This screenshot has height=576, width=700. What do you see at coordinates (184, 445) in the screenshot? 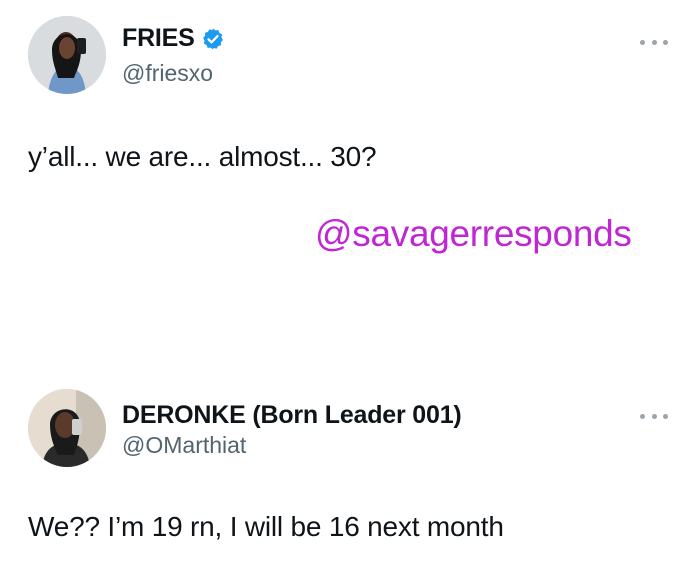
I see `handle: @OMarthiat` at bounding box center [184, 445].